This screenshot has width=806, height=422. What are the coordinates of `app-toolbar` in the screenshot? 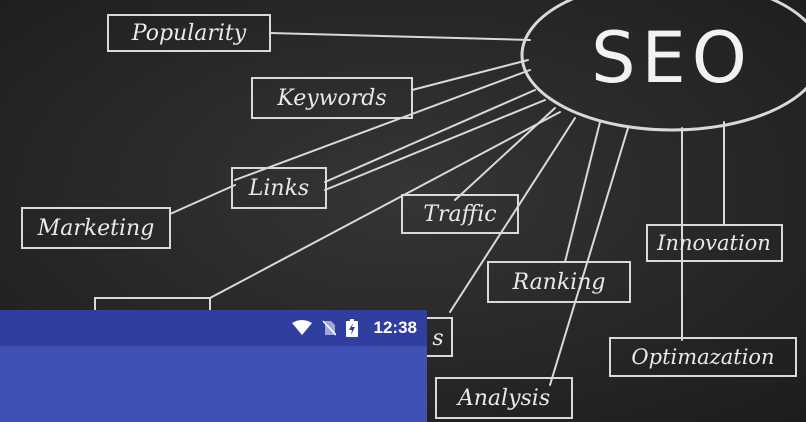 It's located at (213, 384).